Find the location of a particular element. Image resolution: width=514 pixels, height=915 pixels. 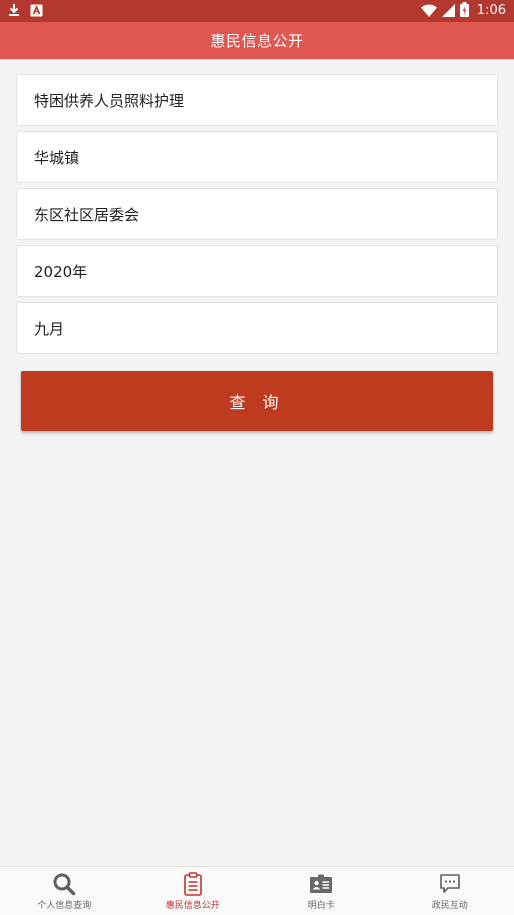

id-card-icon is located at coordinates (321, 884).